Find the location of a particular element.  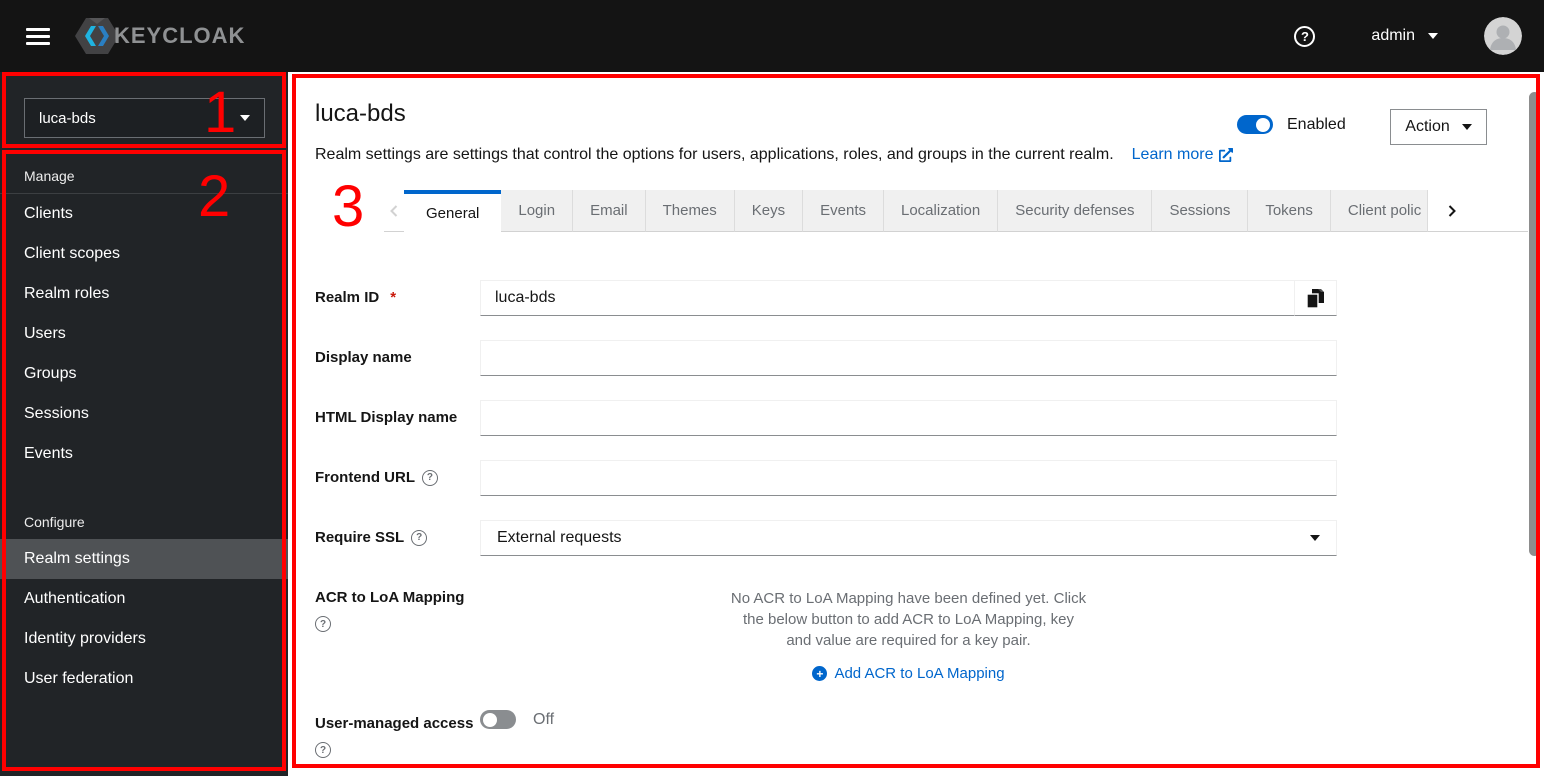

user-menu: admin is located at coordinates (1404, 36).